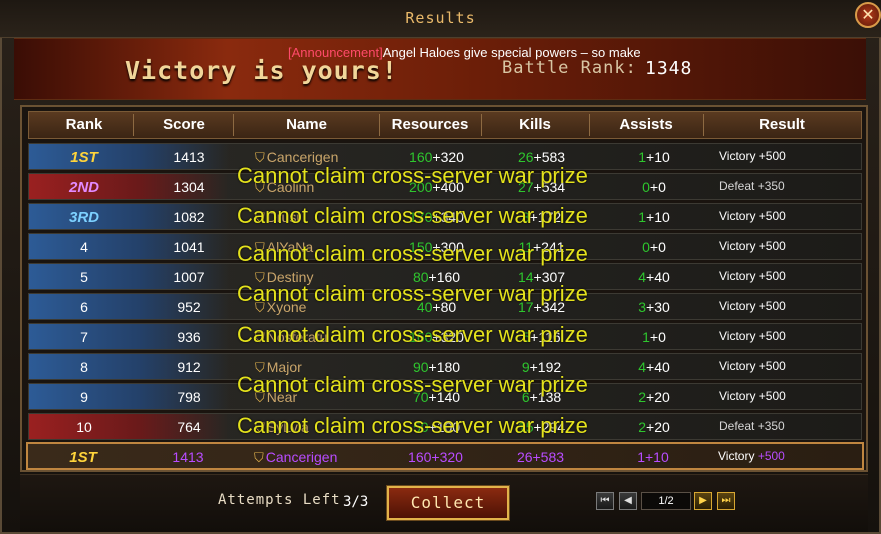  I want to click on kills-cell: 26+583, so click(541, 157).